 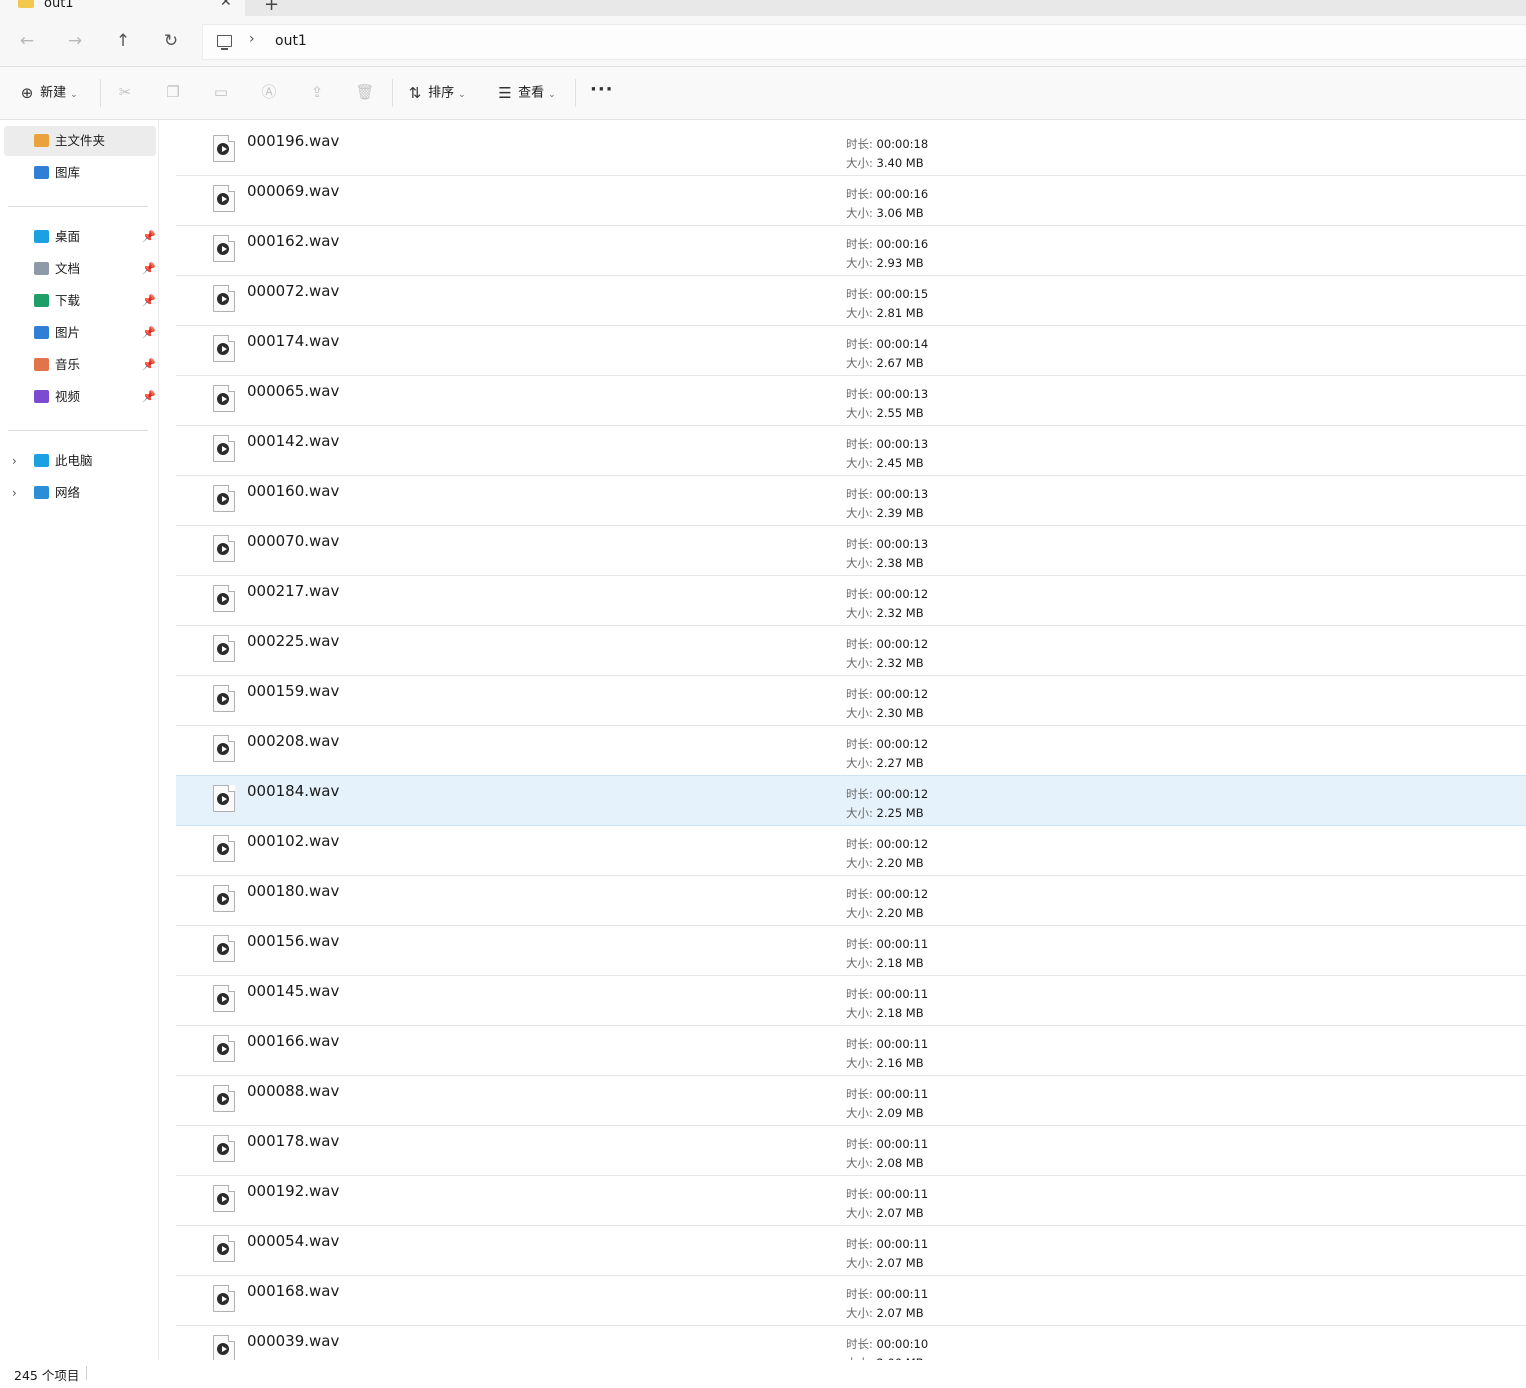 I want to click on file-row: 000102.wav 时长: 00:00:12 大小: 2.20 MB, so click(x=851, y=851).